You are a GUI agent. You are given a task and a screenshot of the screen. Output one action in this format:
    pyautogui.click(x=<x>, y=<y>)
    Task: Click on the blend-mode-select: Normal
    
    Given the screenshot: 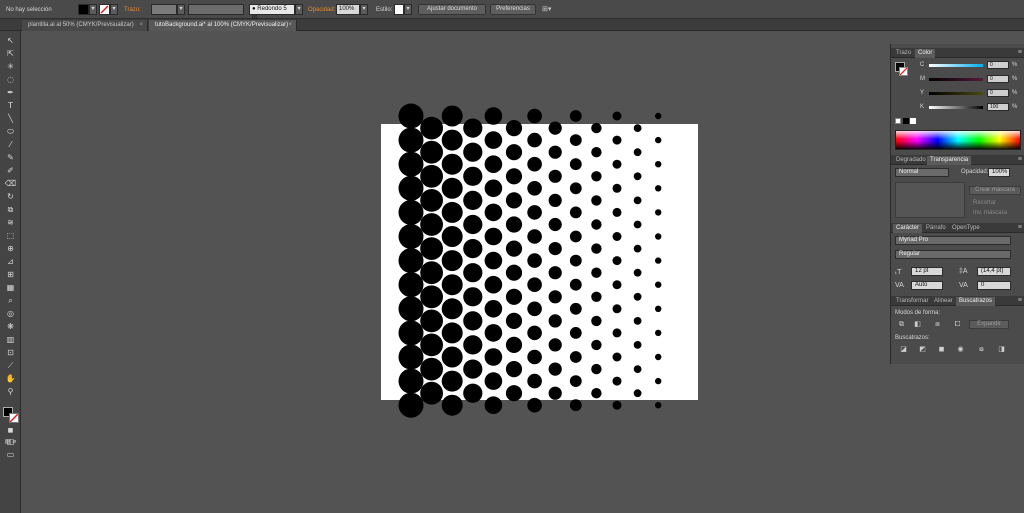 What is the action you would take?
    pyautogui.click(x=922, y=172)
    